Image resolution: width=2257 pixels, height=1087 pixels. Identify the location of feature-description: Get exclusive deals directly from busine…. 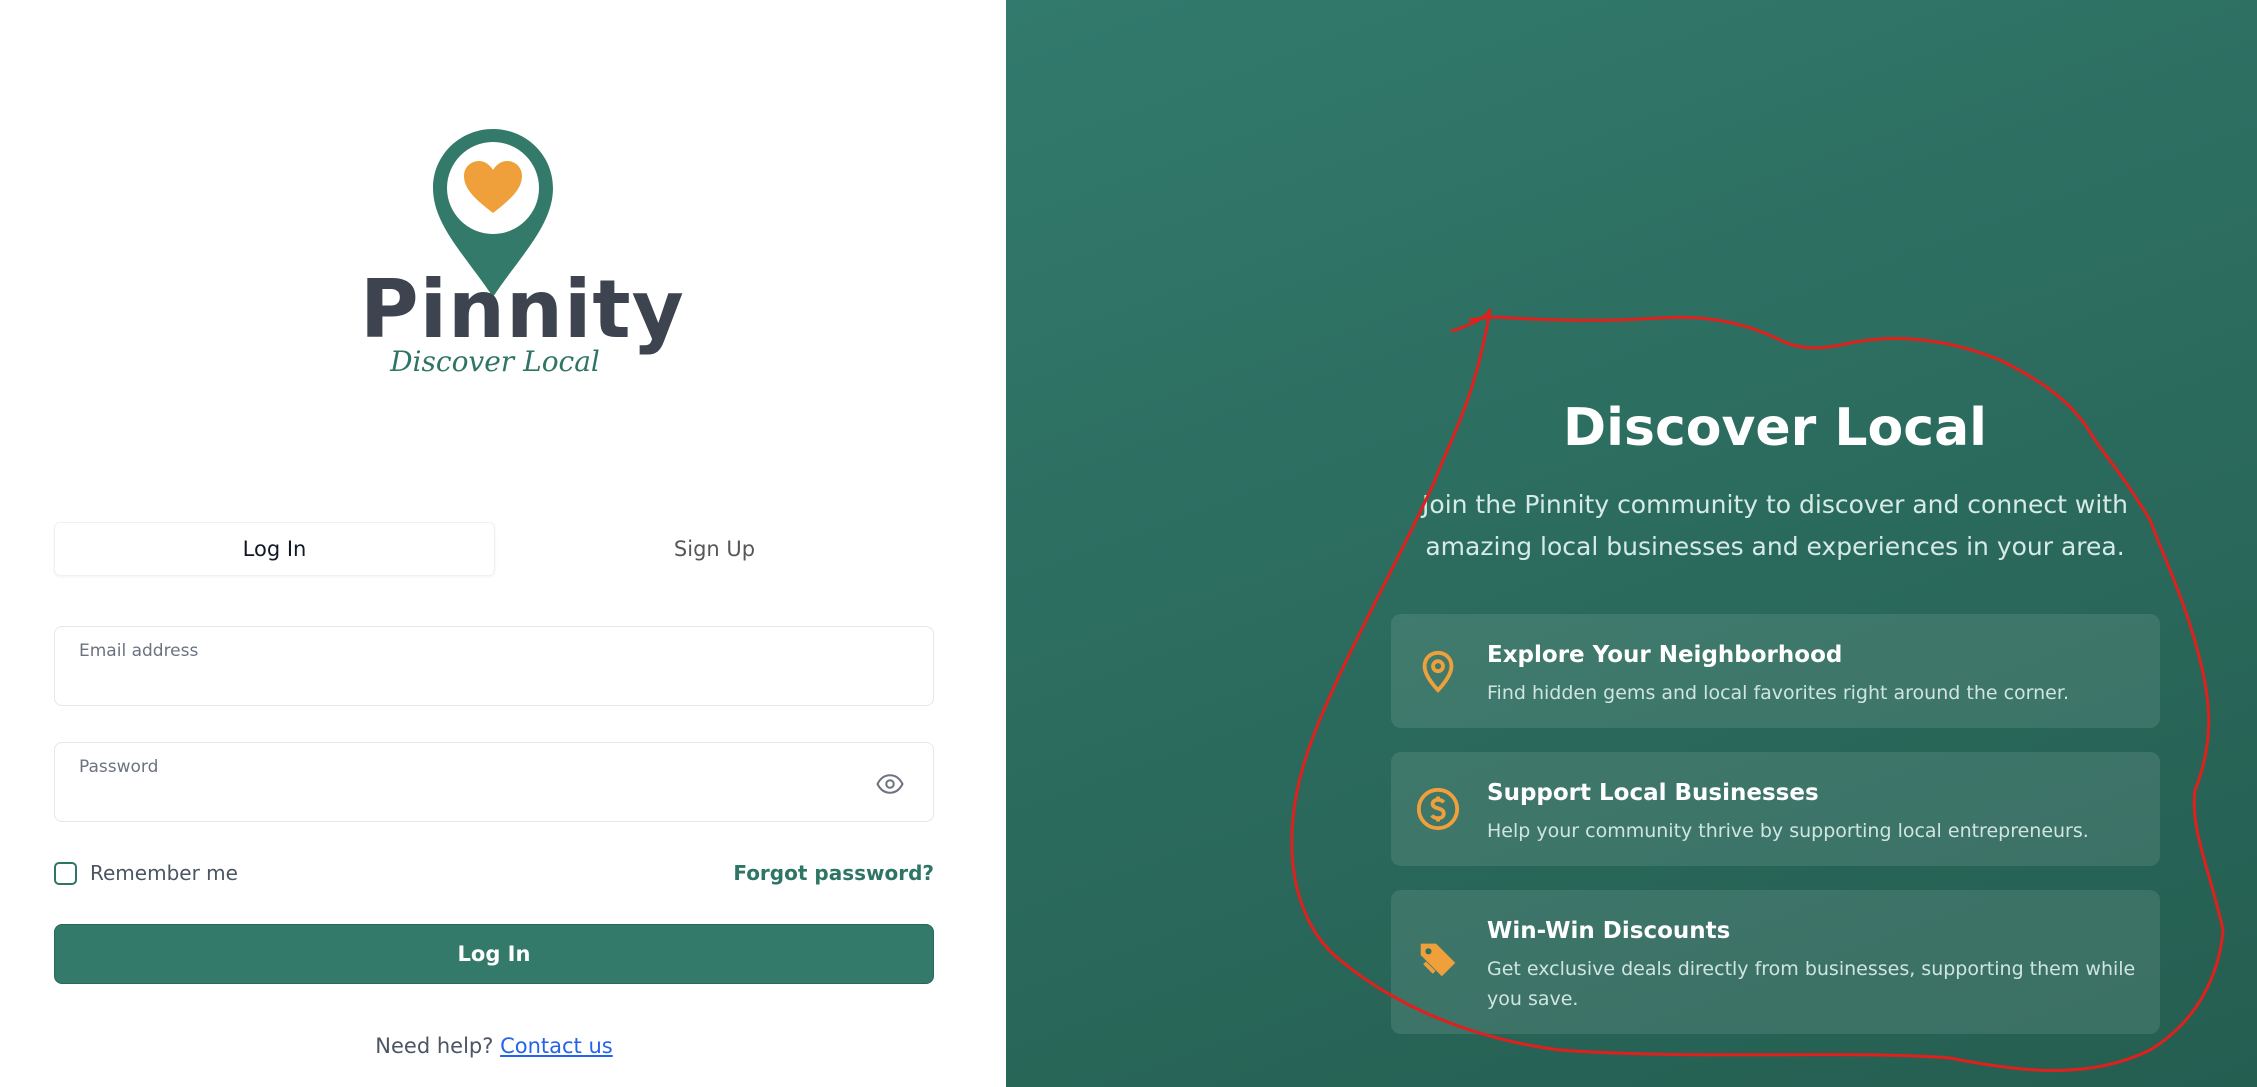
(1811, 984).